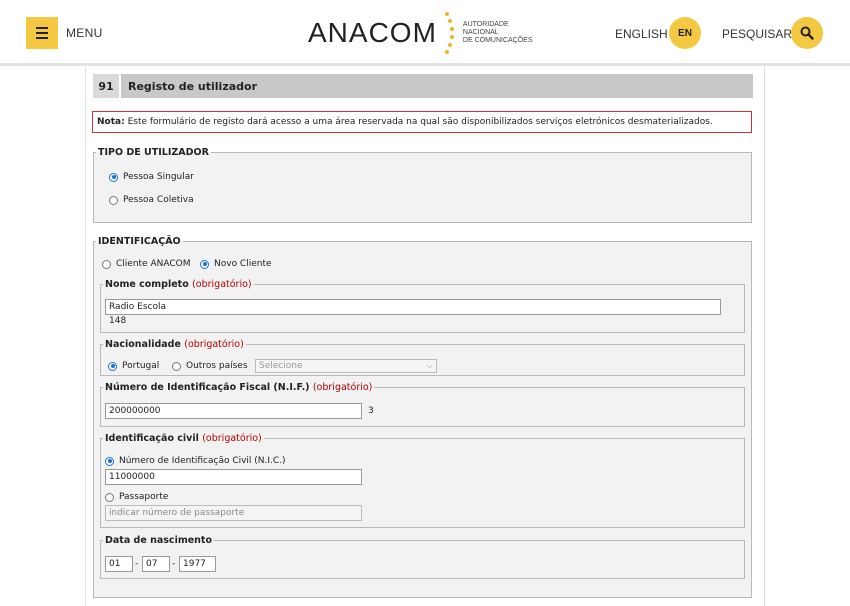 This screenshot has width=850, height=606. I want to click on nic-input: 11000000, so click(233, 477).